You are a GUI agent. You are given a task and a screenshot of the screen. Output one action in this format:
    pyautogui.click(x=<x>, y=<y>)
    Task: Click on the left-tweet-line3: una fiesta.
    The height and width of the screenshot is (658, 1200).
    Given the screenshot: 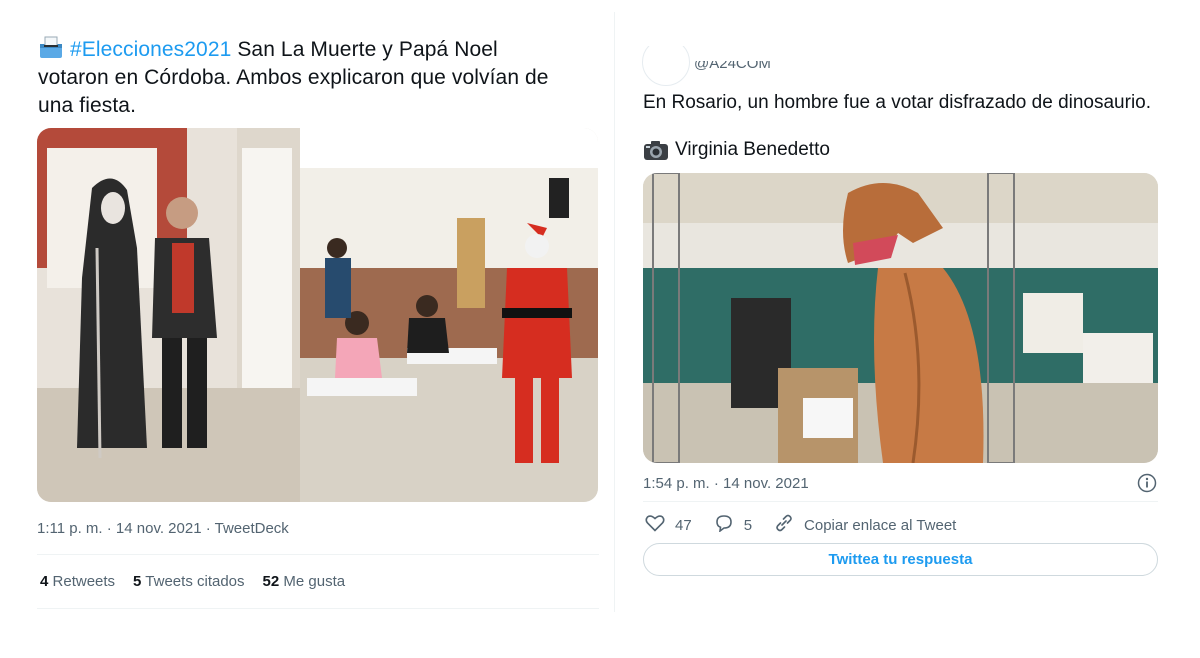 What is the action you would take?
    pyautogui.click(x=87, y=105)
    